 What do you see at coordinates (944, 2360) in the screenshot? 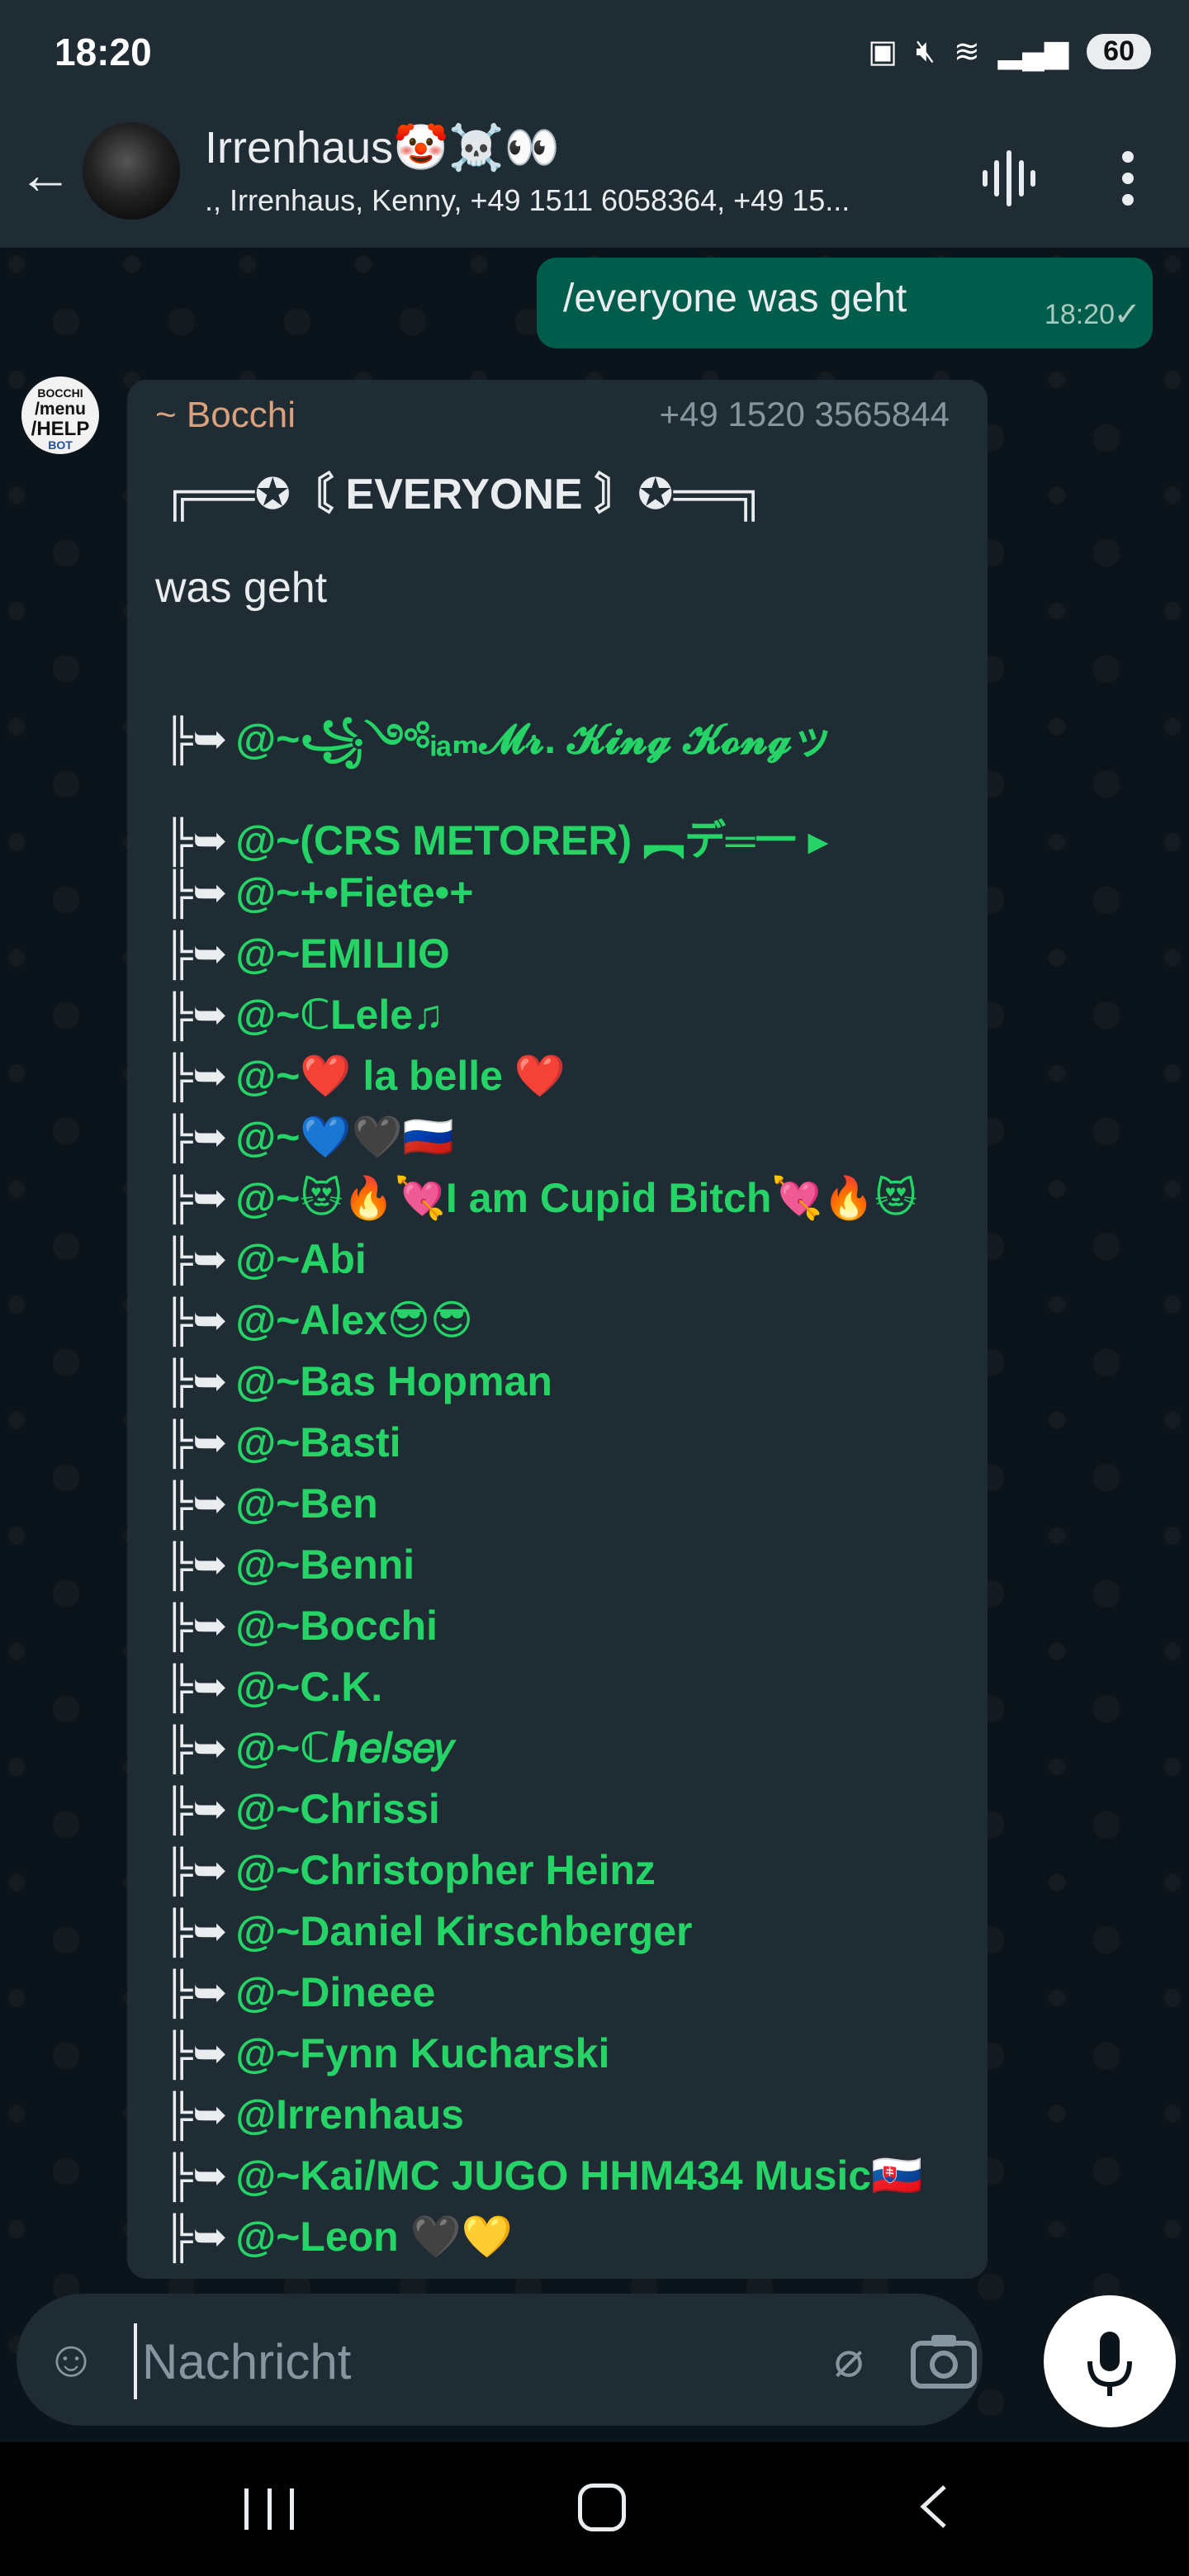
I see `camera-icon` at bounding box center [944, 2360].